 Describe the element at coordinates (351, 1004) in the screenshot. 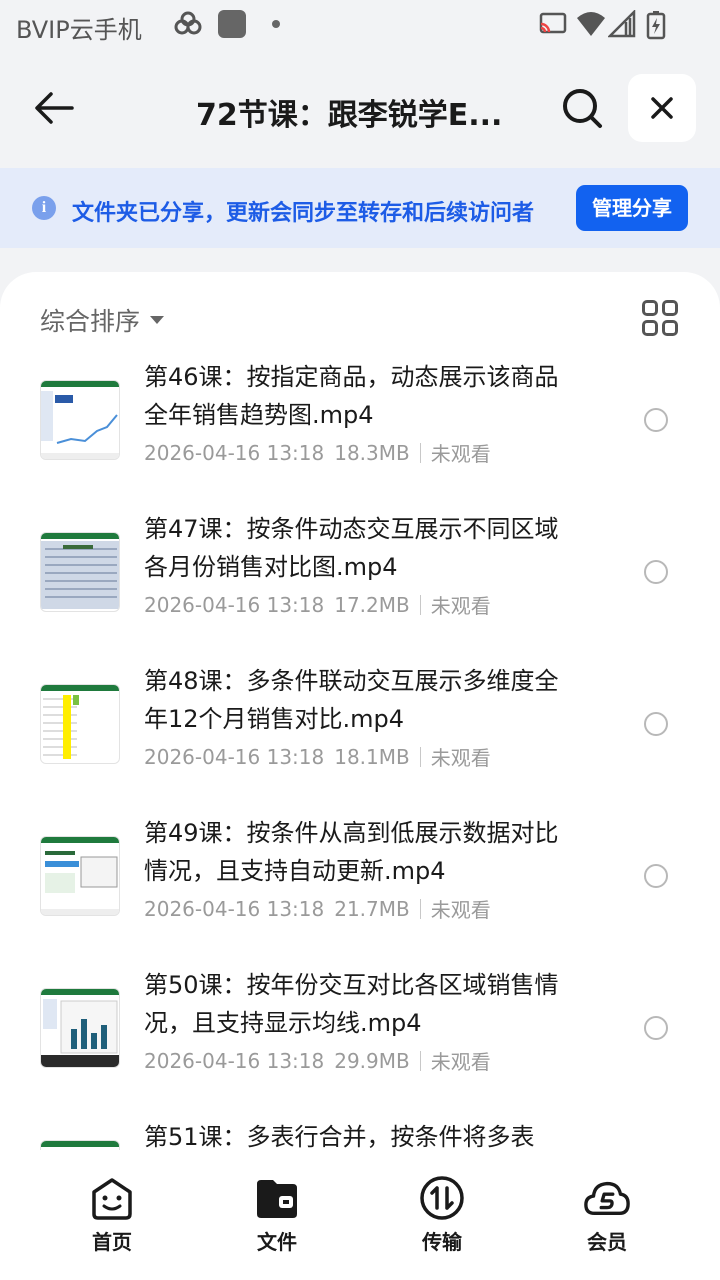

I see `file-name: 第50课：按年份交互对比各区域销售情况，且支持显示均线.mp4` at that location.